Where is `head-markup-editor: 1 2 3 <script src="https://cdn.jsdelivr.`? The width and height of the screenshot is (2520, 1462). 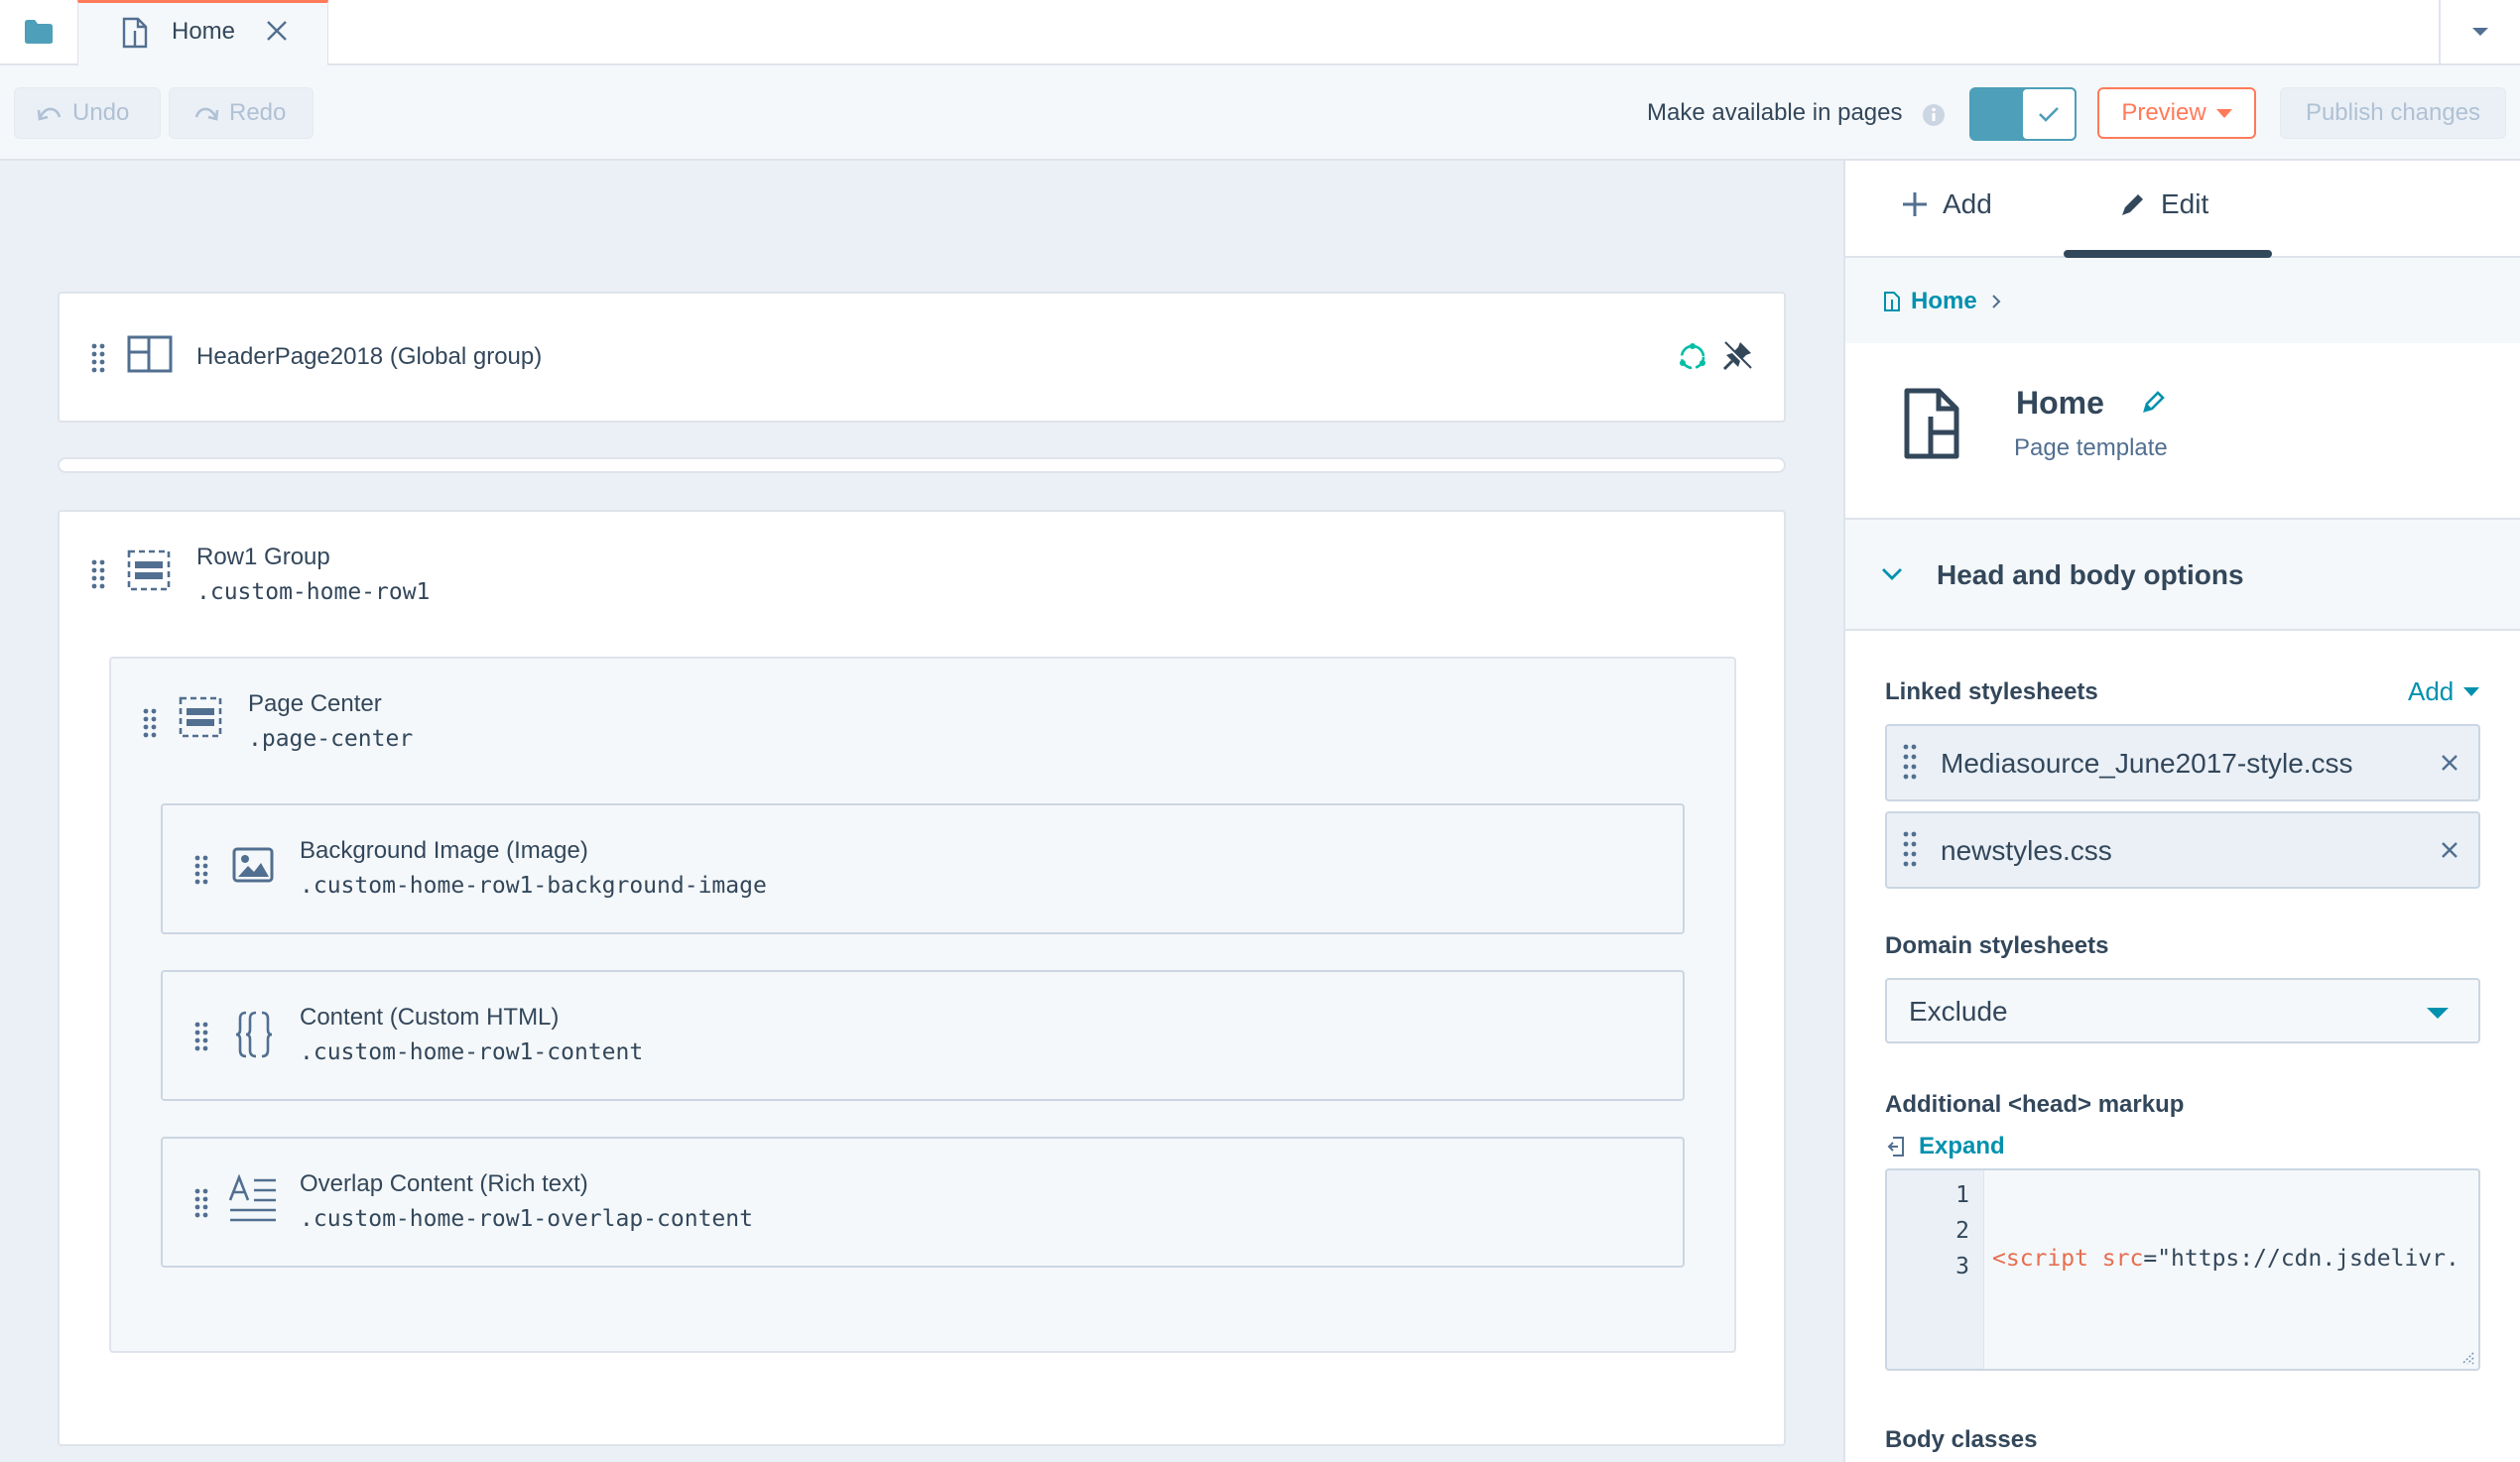 head-markup-editor: 1 2 3 <script src="https://cdn.jsdelivr. is located at coordinates (2182, 1269).